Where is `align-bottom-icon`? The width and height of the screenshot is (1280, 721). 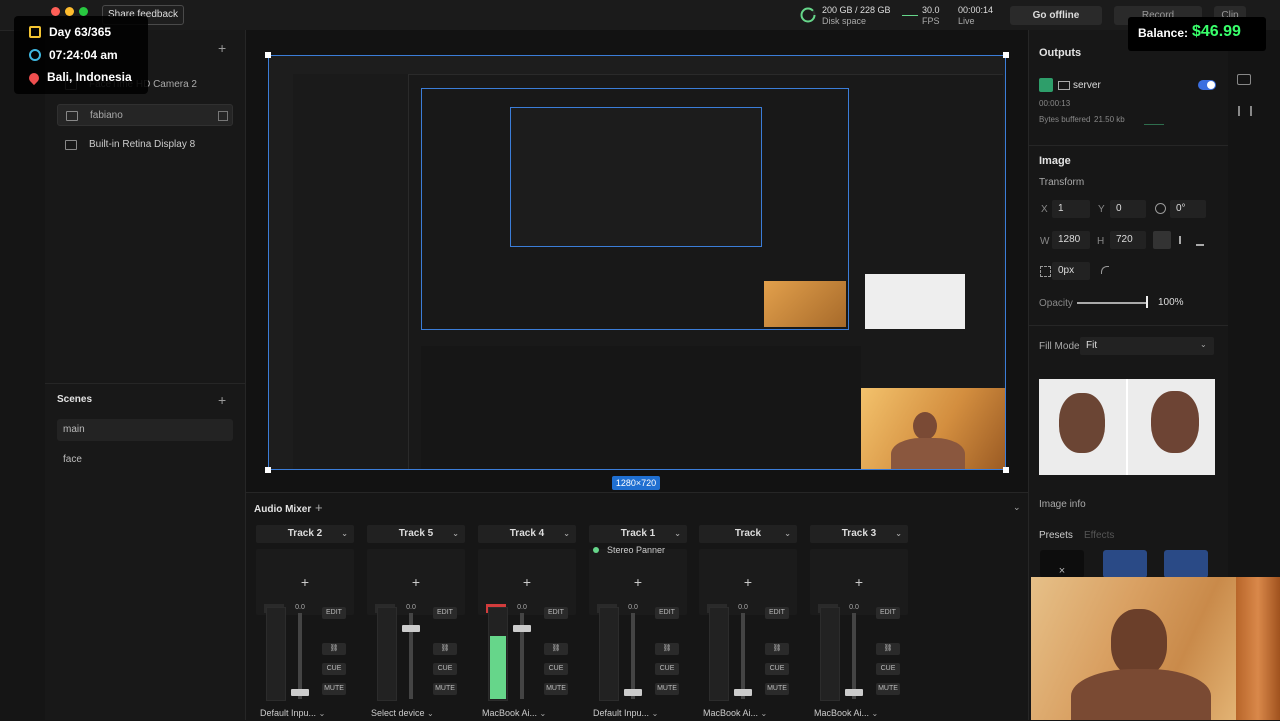 align-bottom-icon is located at coordinates (1200, 241).